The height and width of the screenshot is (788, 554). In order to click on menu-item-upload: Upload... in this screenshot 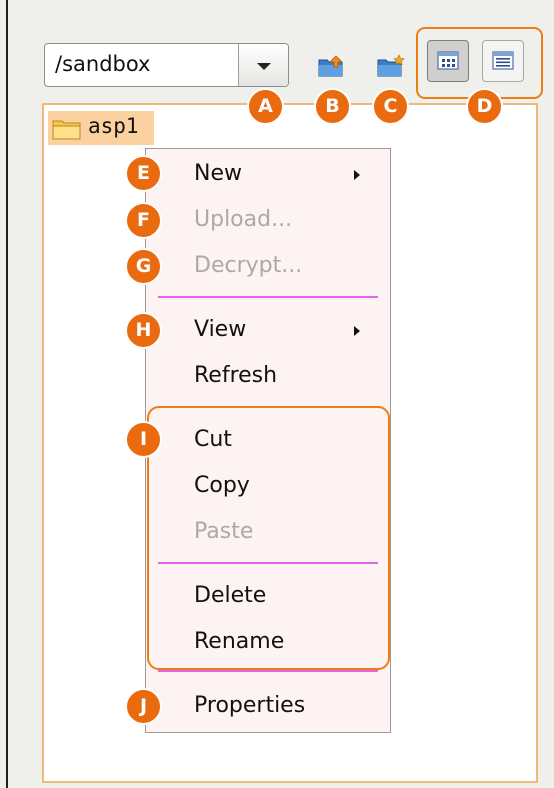, I will do `click(289, 220)`.